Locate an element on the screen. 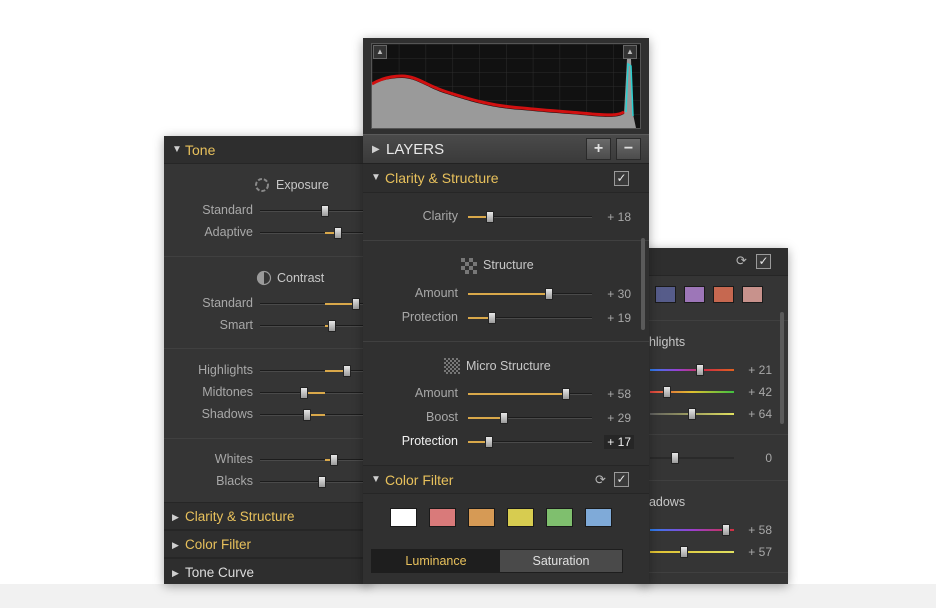 The height and width of the screenshot is (608, 936). enable-checkbox: ✓ is located at coordinates (763, 261).